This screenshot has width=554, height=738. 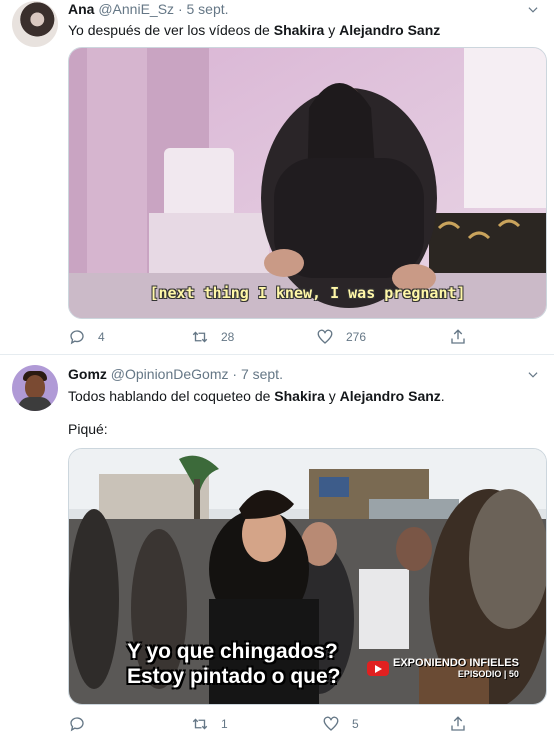 What do you see at coordinates (208, 9) in the screenshot?
I see `tweet-date: 5 sept.` at bounding box center [208, 9].